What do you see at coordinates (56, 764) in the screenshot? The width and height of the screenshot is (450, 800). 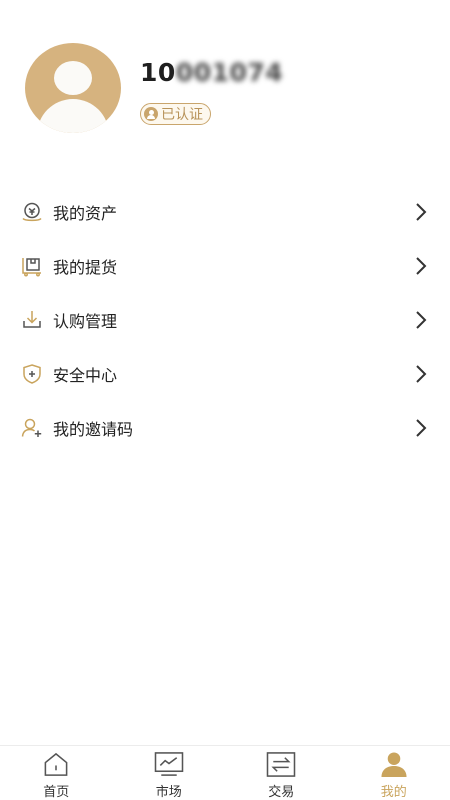 I see `home-icon` at bounding box center [56, 764].